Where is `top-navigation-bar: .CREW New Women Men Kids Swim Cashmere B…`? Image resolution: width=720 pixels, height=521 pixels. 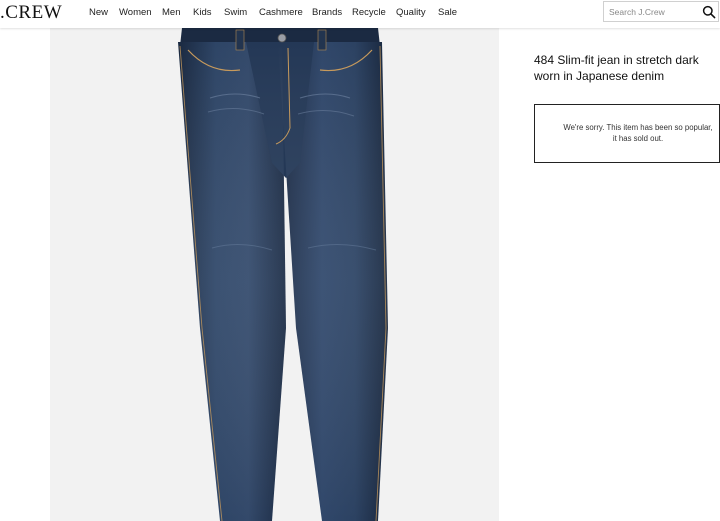 top-navigation-bar: .CREW New Women Men Kids Swim Cashmere B… is located at coordinates (360, 14).